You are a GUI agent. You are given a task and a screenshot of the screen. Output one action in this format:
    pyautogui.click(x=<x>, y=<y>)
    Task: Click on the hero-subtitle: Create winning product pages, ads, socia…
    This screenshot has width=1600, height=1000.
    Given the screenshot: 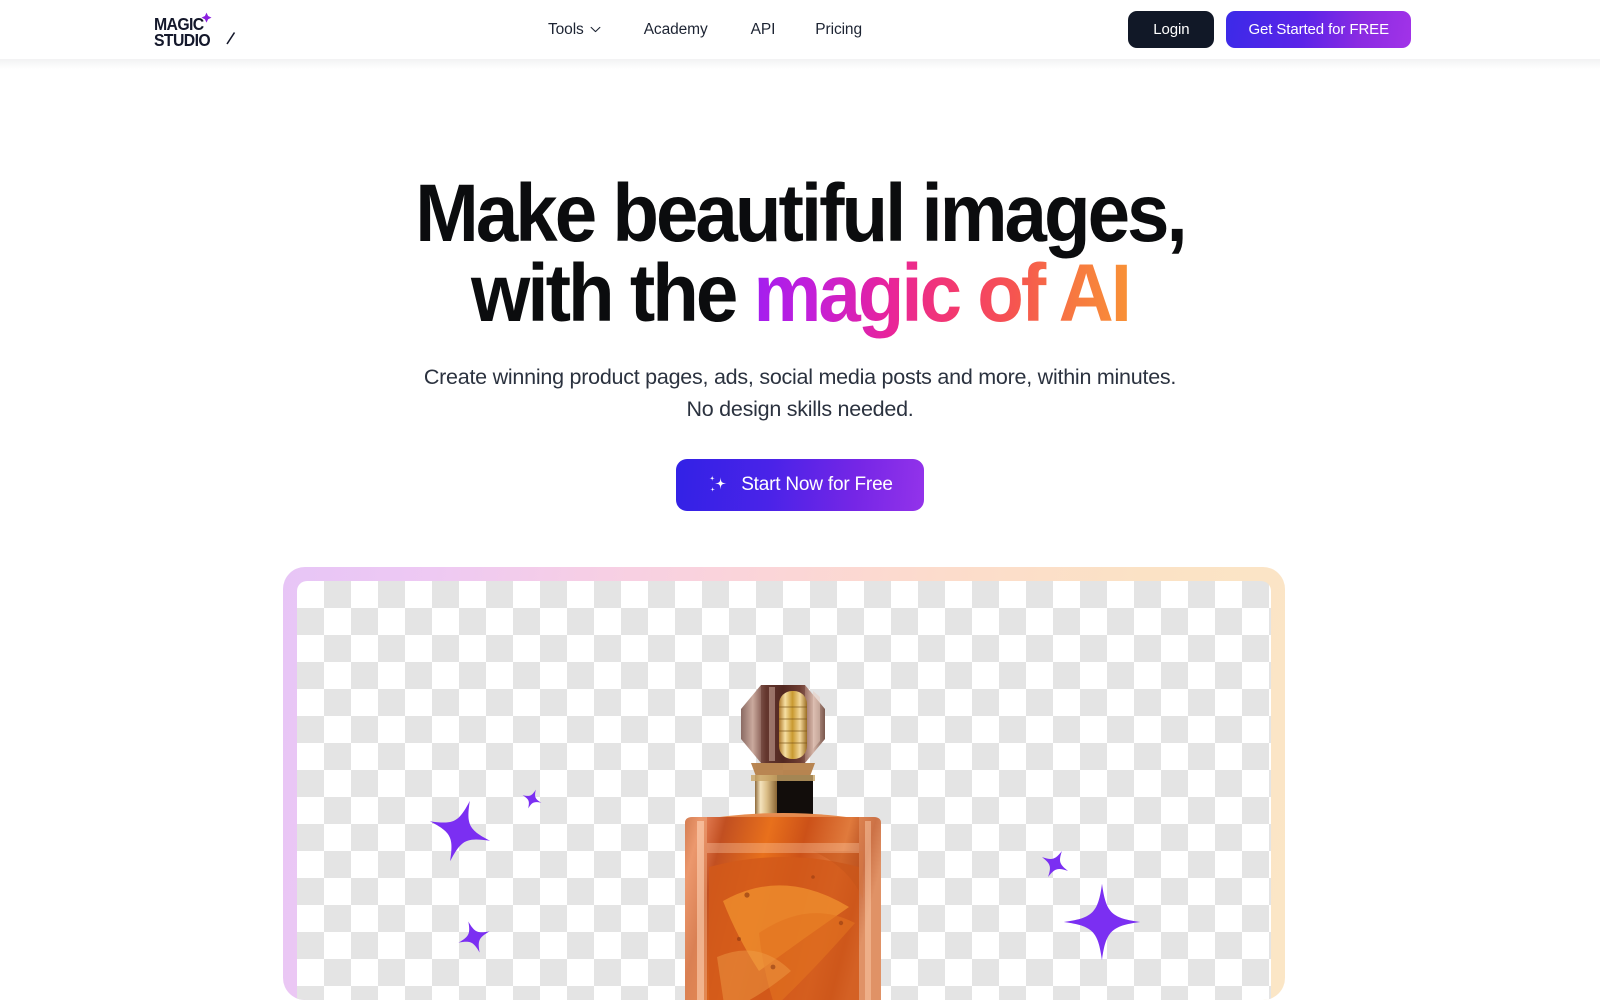 What is the action you would take?
    pyautogui.click(x=800, y=393)
    